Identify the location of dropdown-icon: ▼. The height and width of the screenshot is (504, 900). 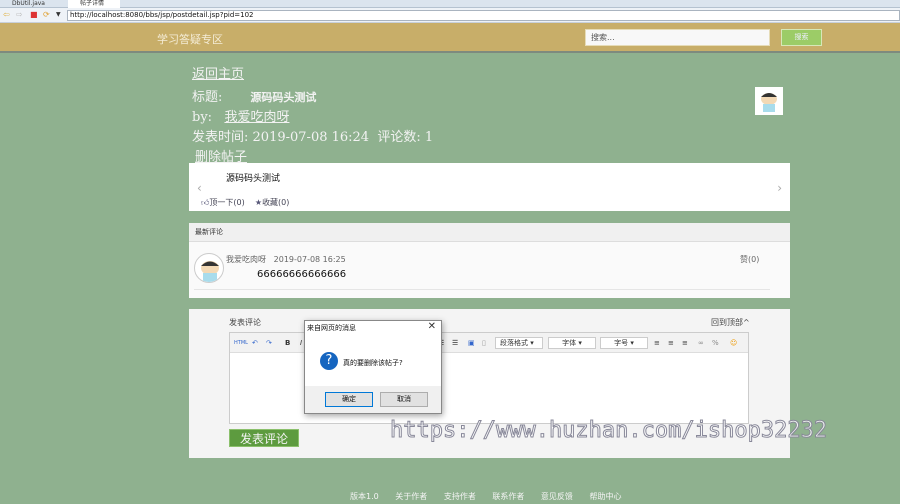
(58, 15).